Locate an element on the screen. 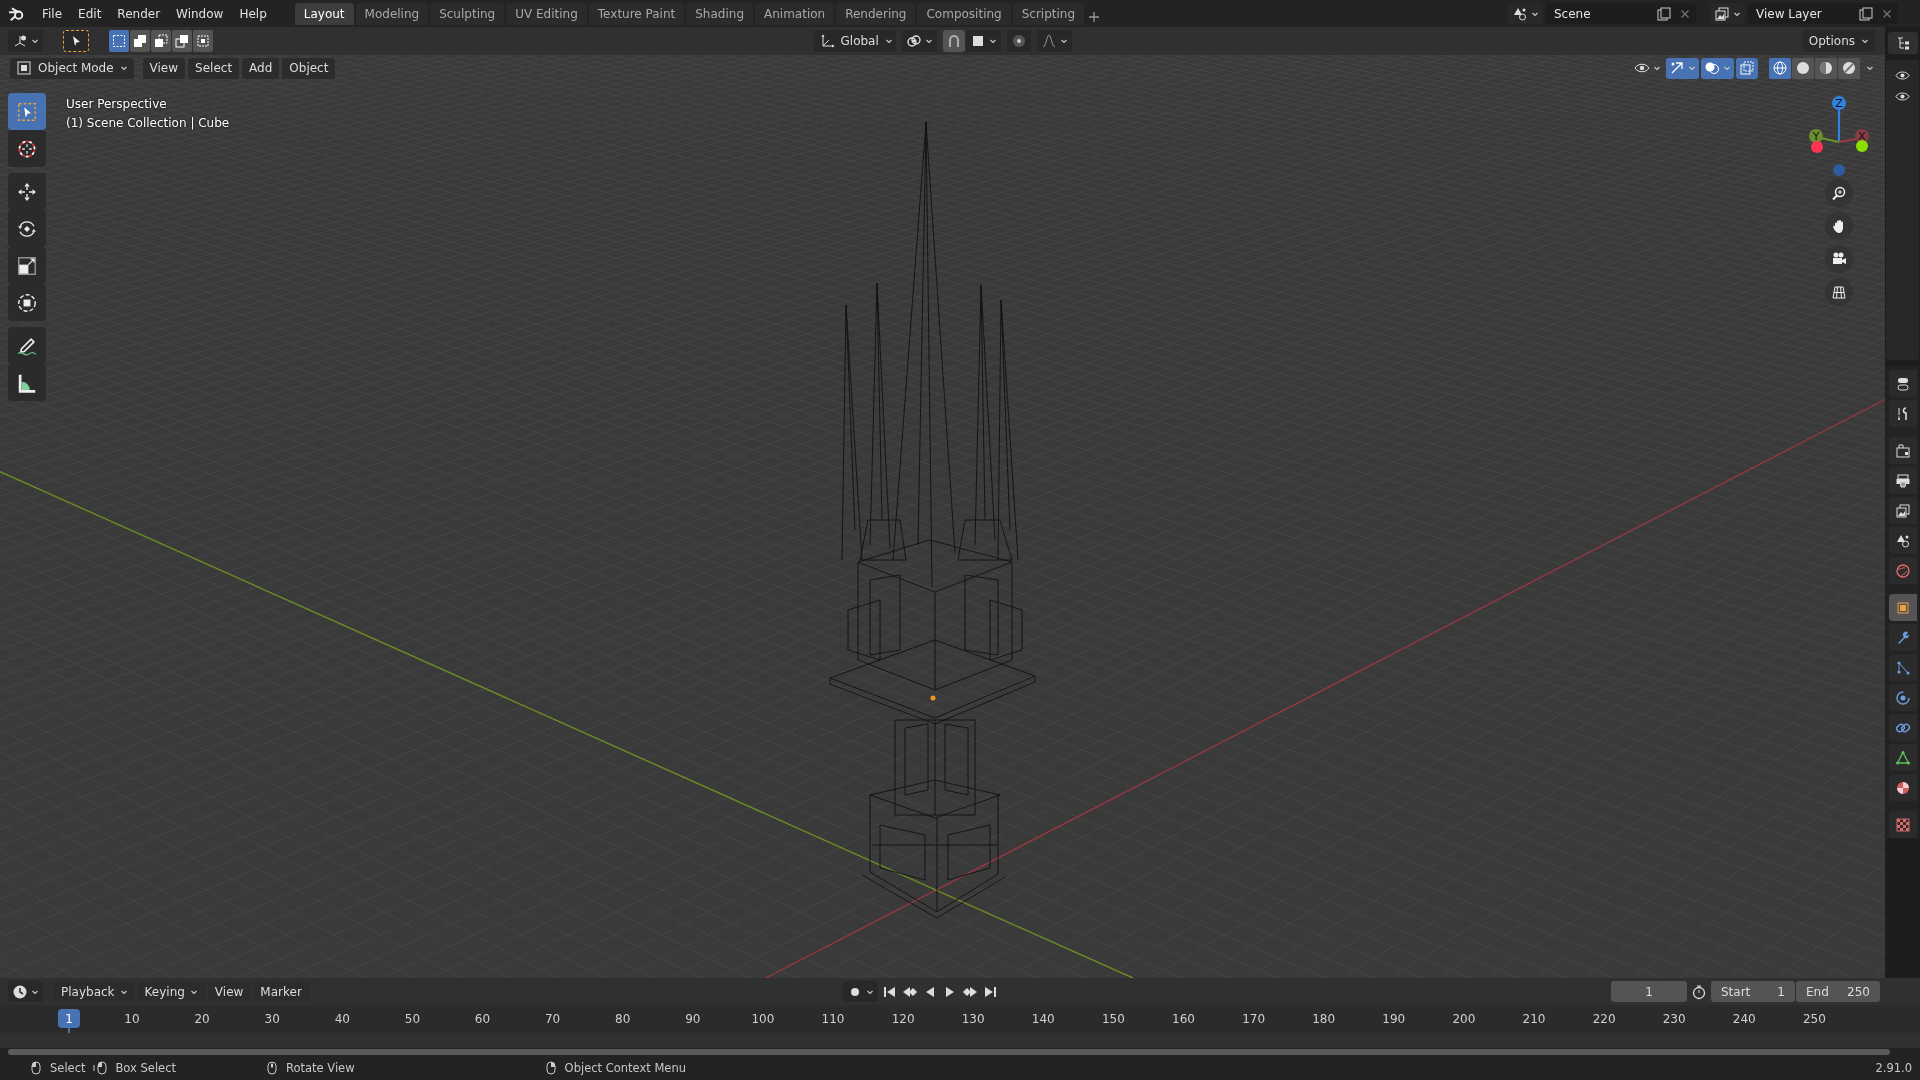 This screenshot has width=1920, height=1080. frame-number: 50 is located at coordinates (412, 1019).